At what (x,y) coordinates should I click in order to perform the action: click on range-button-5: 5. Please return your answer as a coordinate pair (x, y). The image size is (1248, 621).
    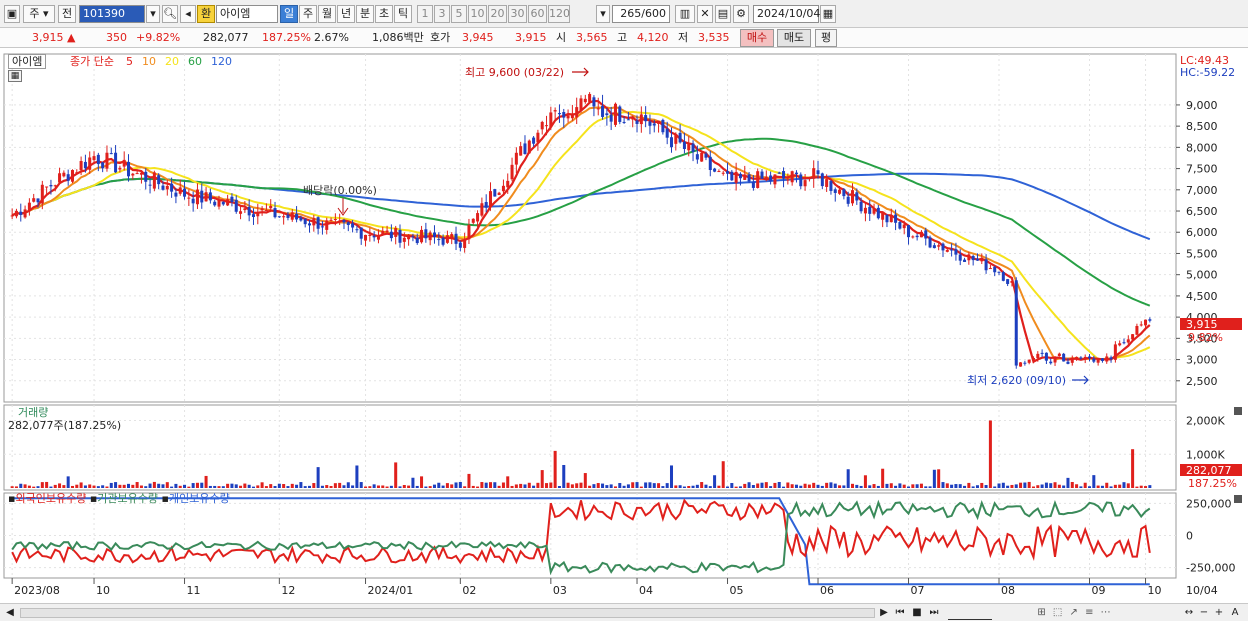
    Looking at the image, I should click on (459, 14).